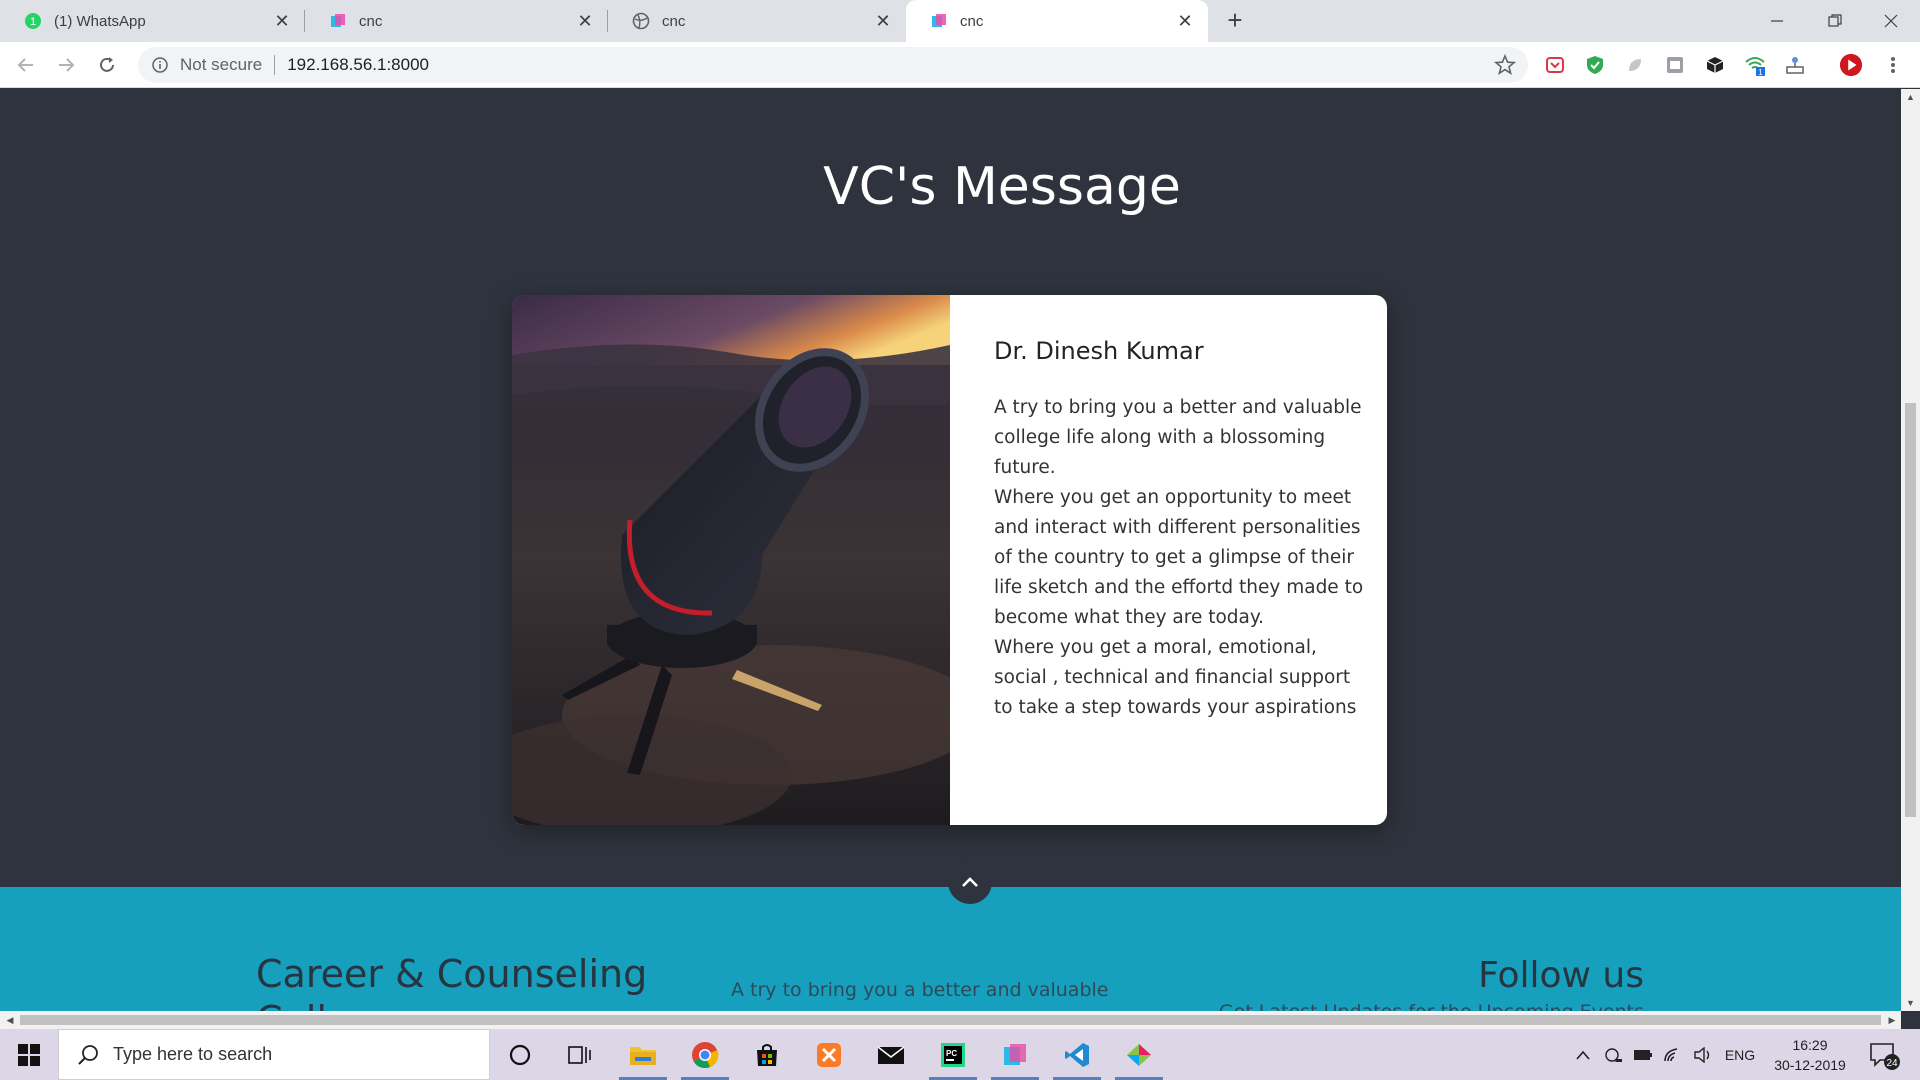  What do you see at coordinates (1810, 1045) in the screenshot?
I see `clock-time: 16:29` at bounding box center [1810, 1045].